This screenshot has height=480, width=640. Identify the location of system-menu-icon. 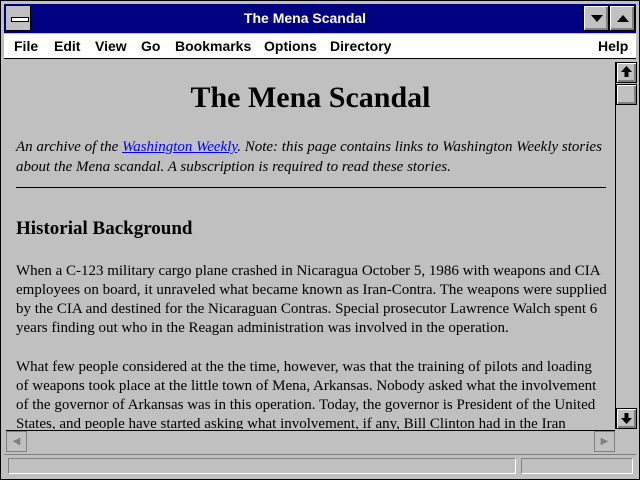
(20, 19).